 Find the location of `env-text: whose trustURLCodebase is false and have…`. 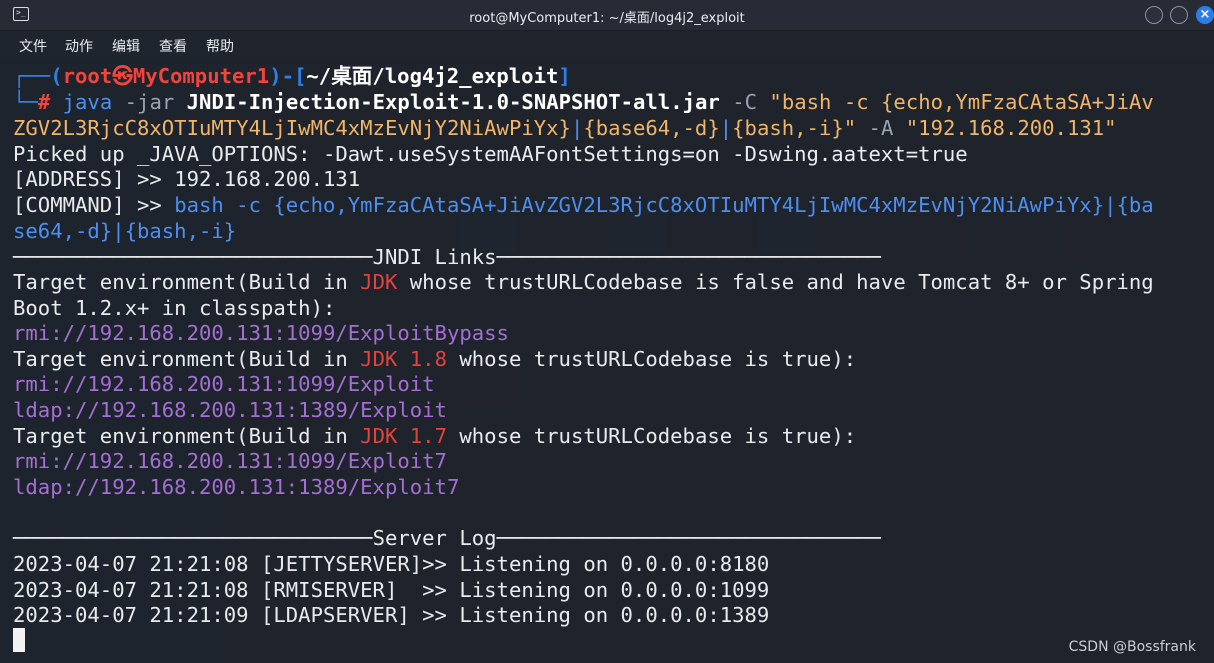

env-text: whose trustURLCodebase is false and have… is located at coordinates (775, 282).